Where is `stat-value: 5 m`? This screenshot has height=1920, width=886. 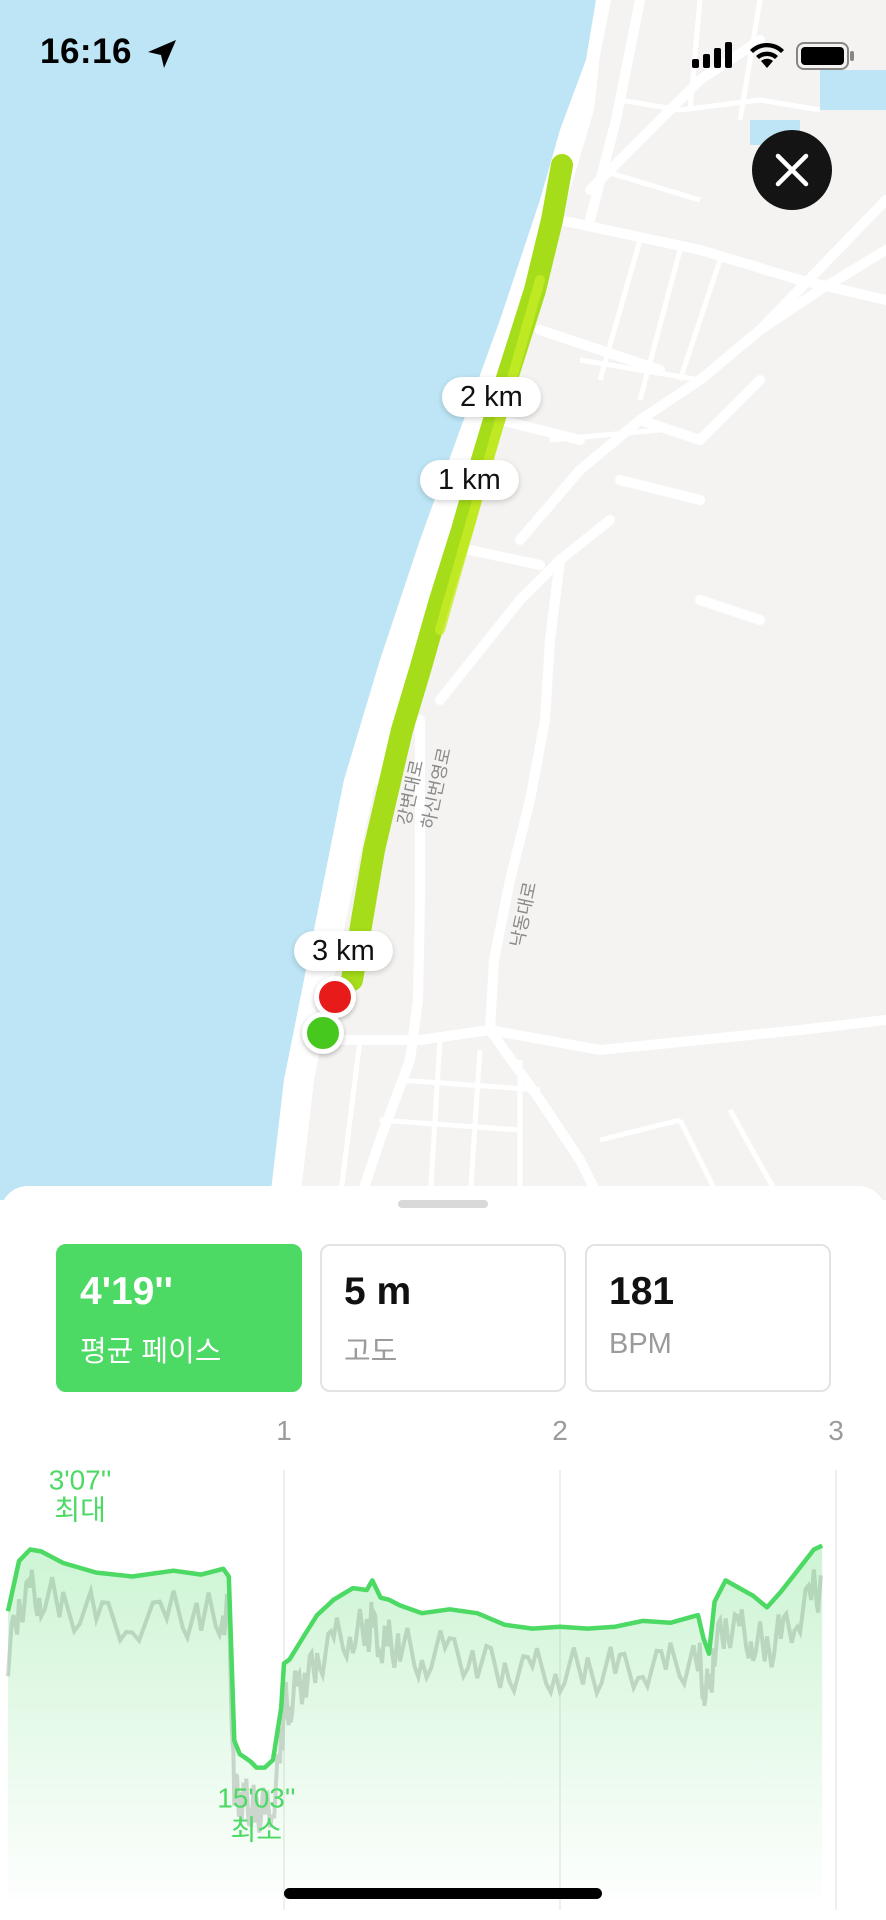 stat-value: 5 m is located at coordinates (378, 1291).